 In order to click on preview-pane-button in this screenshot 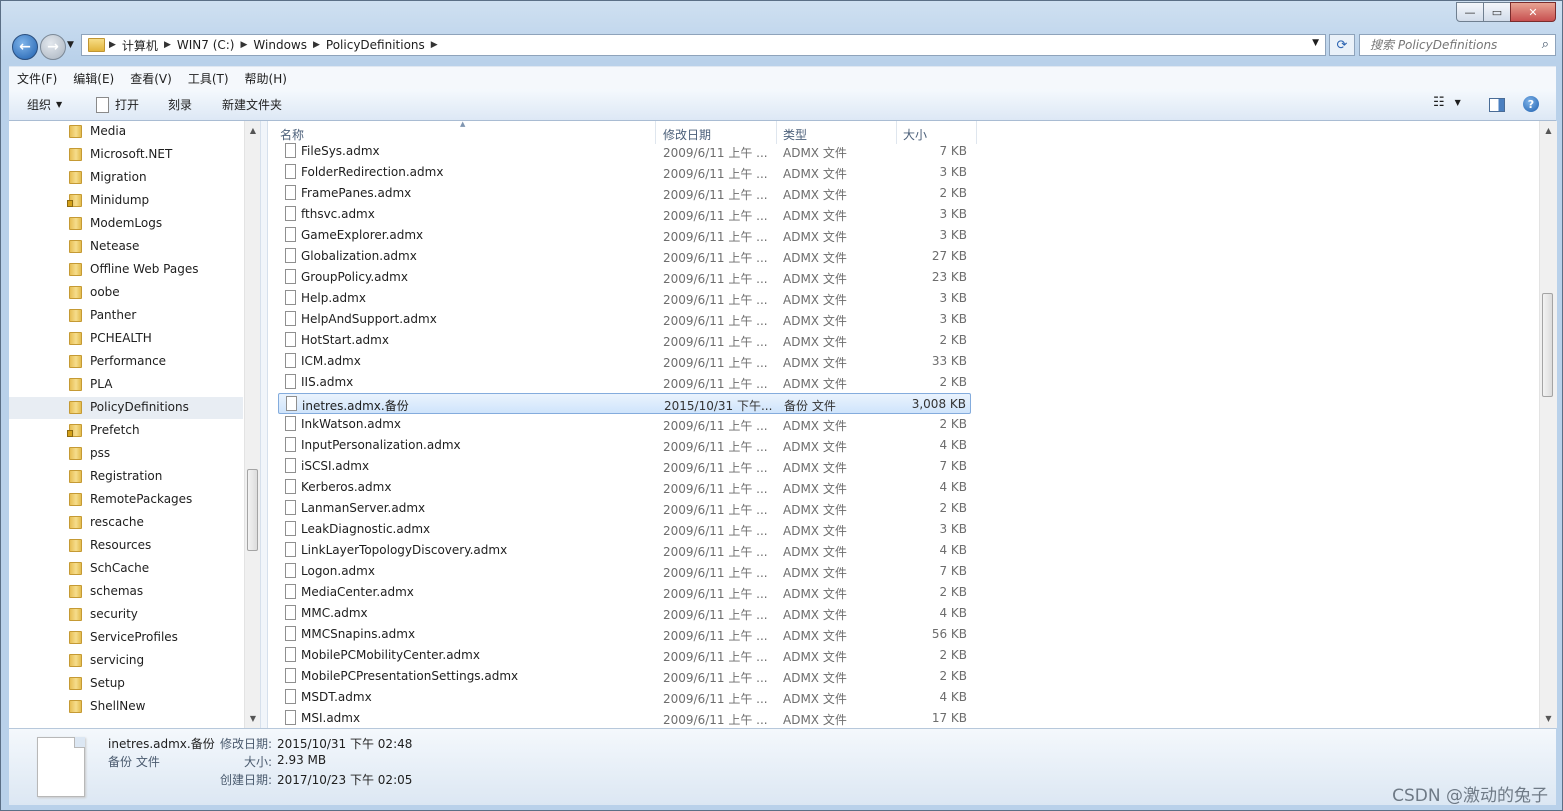, I will do `click(1497, 105)`.